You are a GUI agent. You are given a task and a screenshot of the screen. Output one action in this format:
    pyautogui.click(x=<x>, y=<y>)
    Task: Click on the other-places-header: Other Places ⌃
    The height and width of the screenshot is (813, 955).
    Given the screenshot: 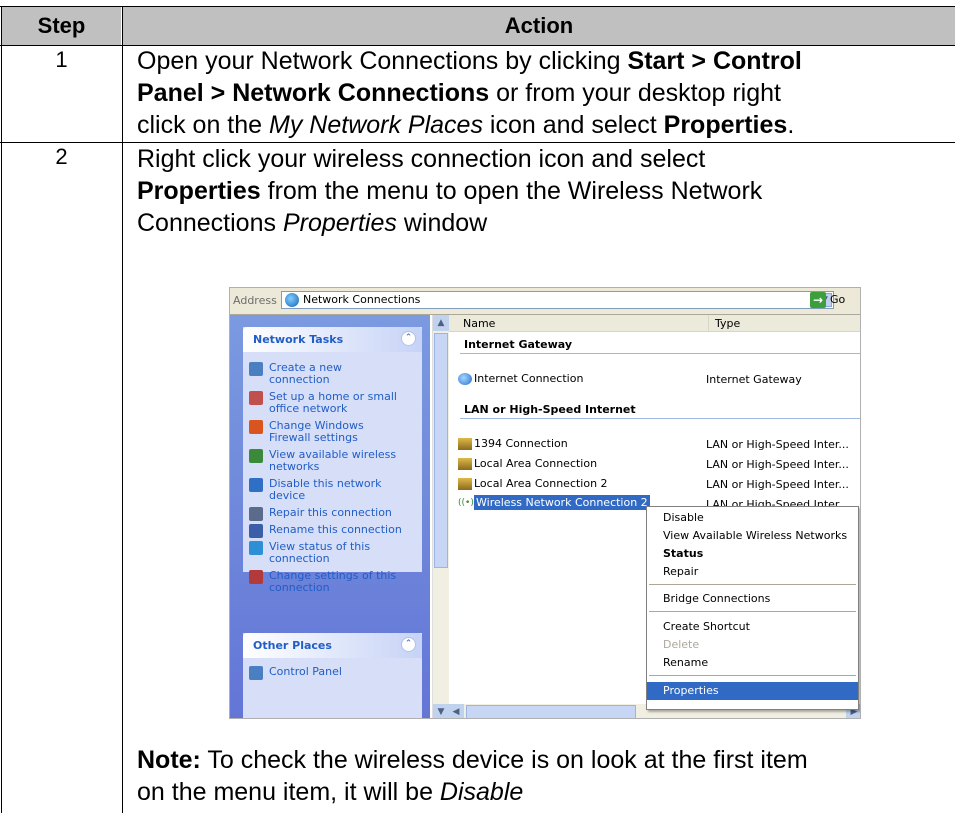 What is the action you would take?
    pyautogui.click(x=332, y=645)
    